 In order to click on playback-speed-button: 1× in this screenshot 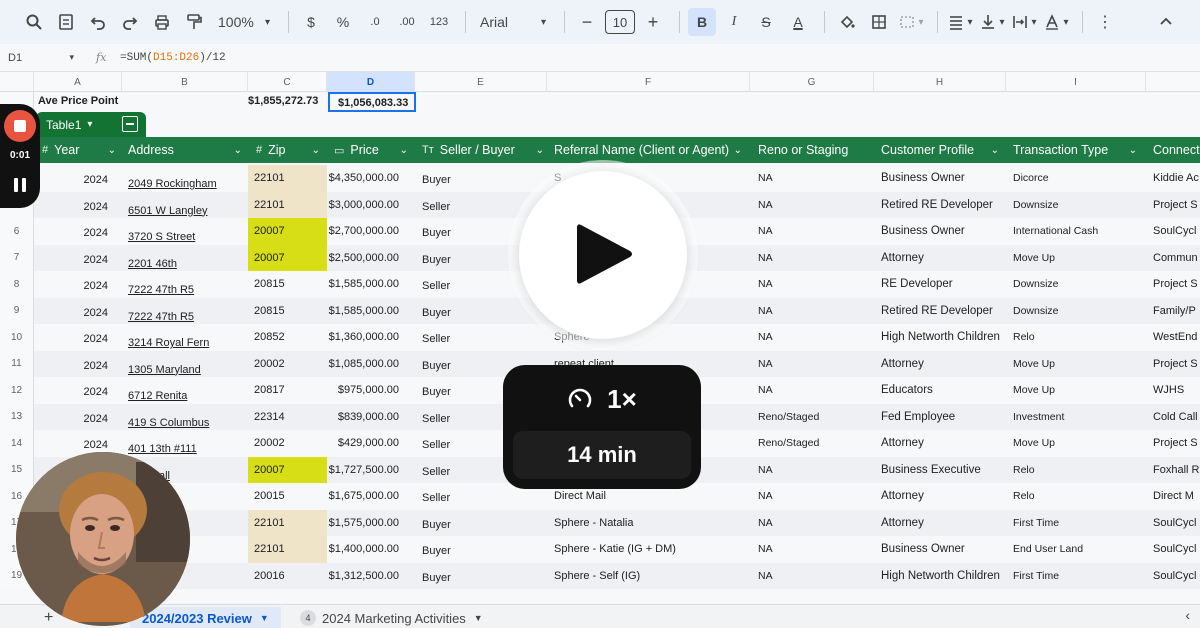, I will do `click(602, 399)`.